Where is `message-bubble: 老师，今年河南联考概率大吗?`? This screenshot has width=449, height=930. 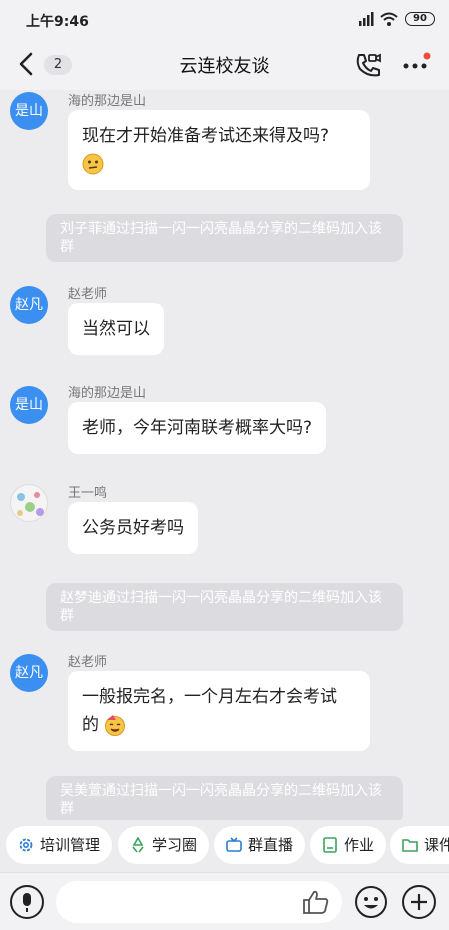 message-bubble: 老师，今年河南联考概率大吗? is located at coordinates (197, 428).